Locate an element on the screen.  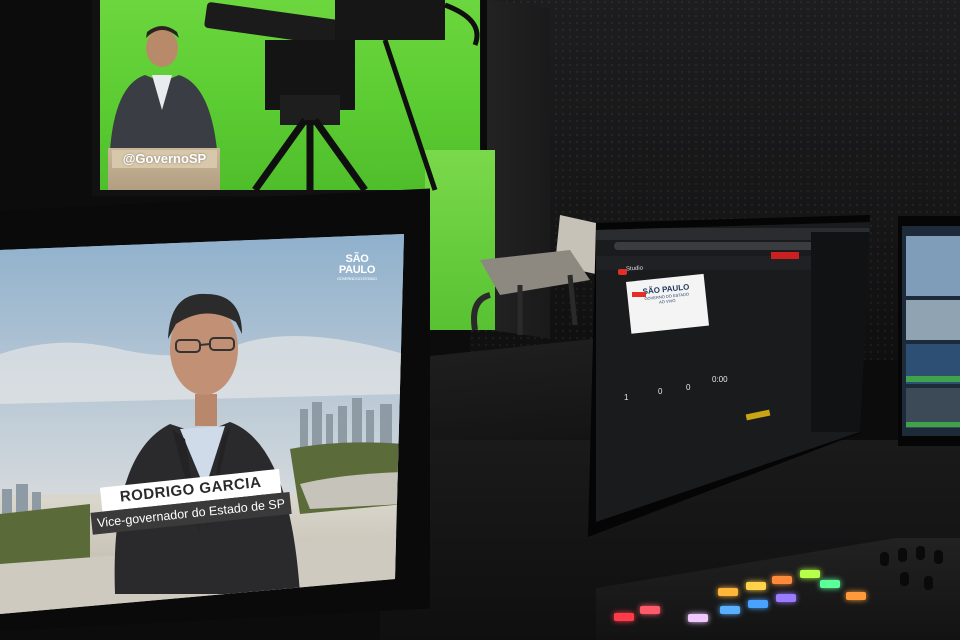
sao-paulo-logo: SÃO PAULO GOVERNO DO ESTADO is located at coordinates (357, 268).